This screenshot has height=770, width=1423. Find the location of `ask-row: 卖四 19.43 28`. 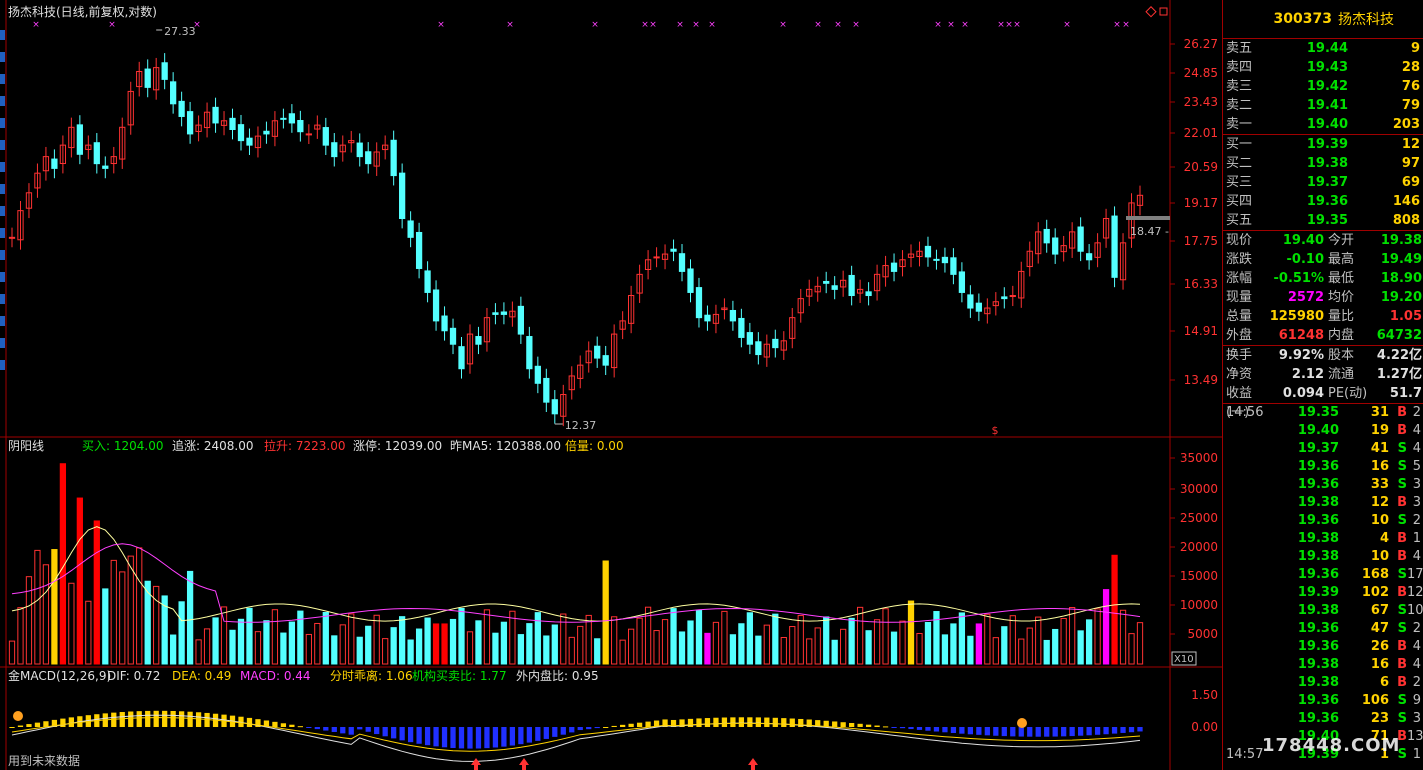

ask-row: 卖四 19.43 28 is located at coordinates (1323, 67).